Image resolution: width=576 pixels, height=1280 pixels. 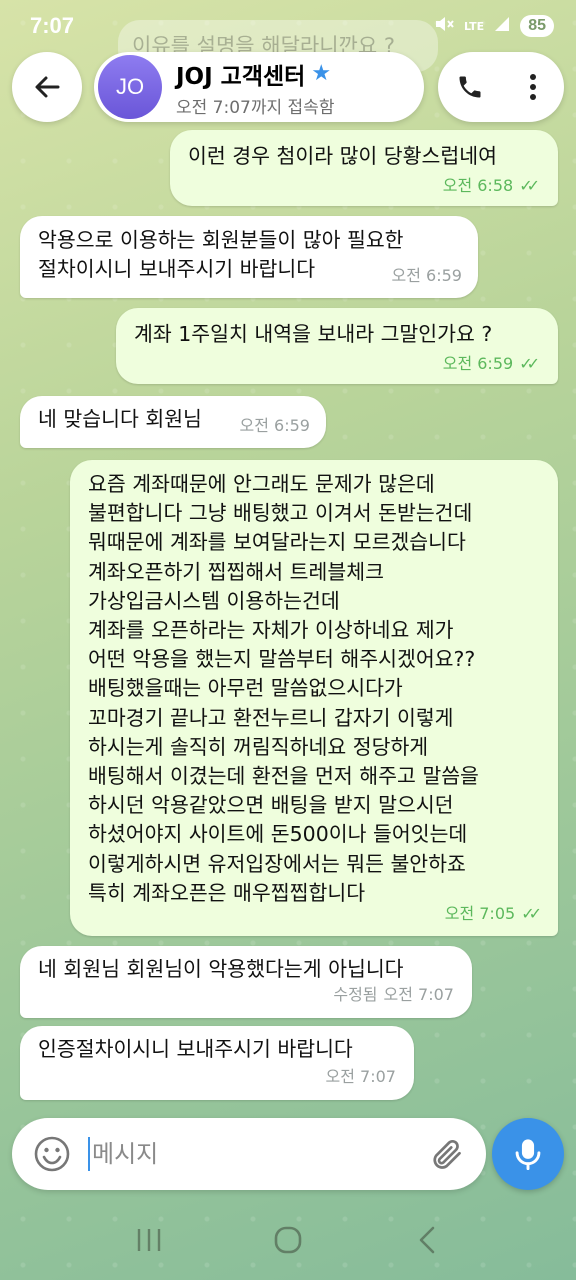 I want to click on home-icon, so click(x=288, y=1240).